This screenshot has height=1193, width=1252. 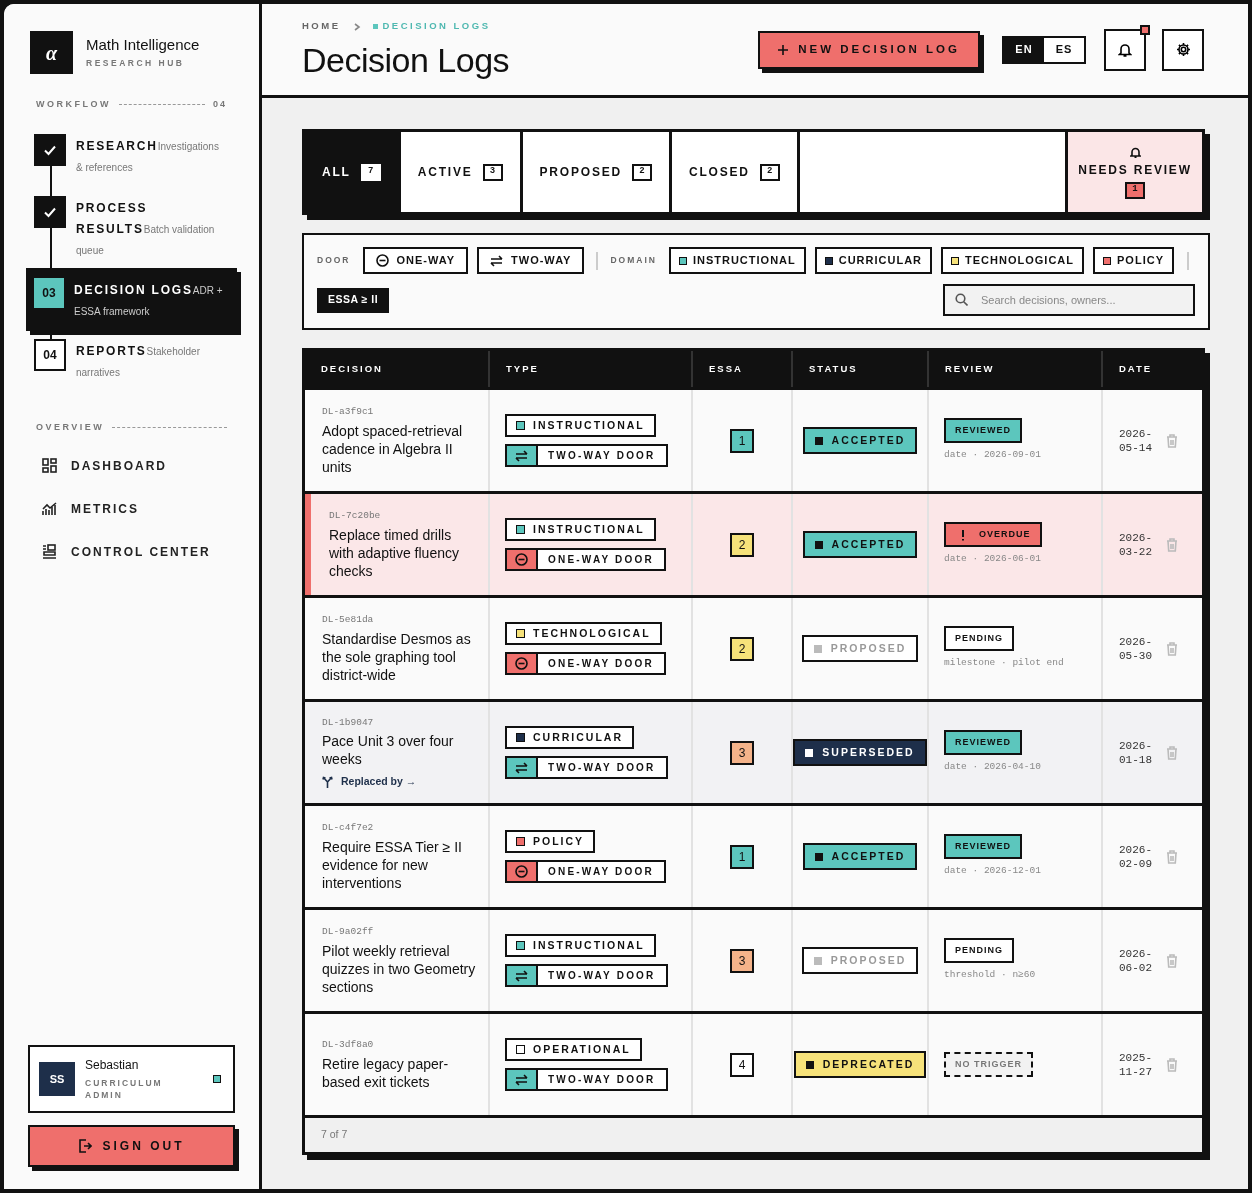 I want to click on date-text: 2026-02-09, so click(x=1135, y=856).